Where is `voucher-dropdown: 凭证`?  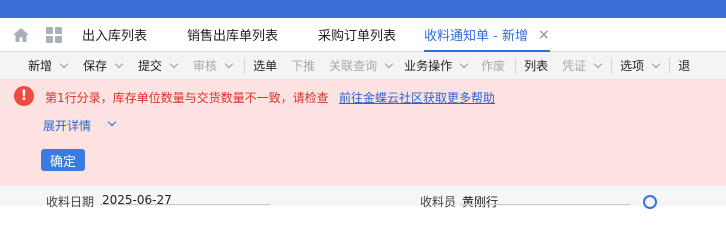 voucher-dropdown: 凭证 is located at coordinates (582, 66).